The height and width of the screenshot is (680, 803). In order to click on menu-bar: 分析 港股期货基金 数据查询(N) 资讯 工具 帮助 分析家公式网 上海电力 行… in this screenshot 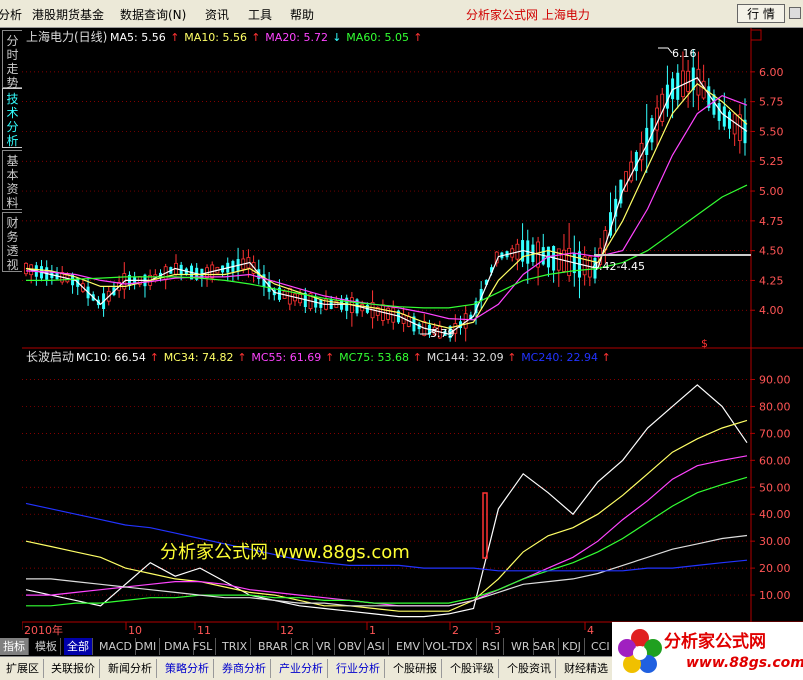, I will do `click(401, 14)`.